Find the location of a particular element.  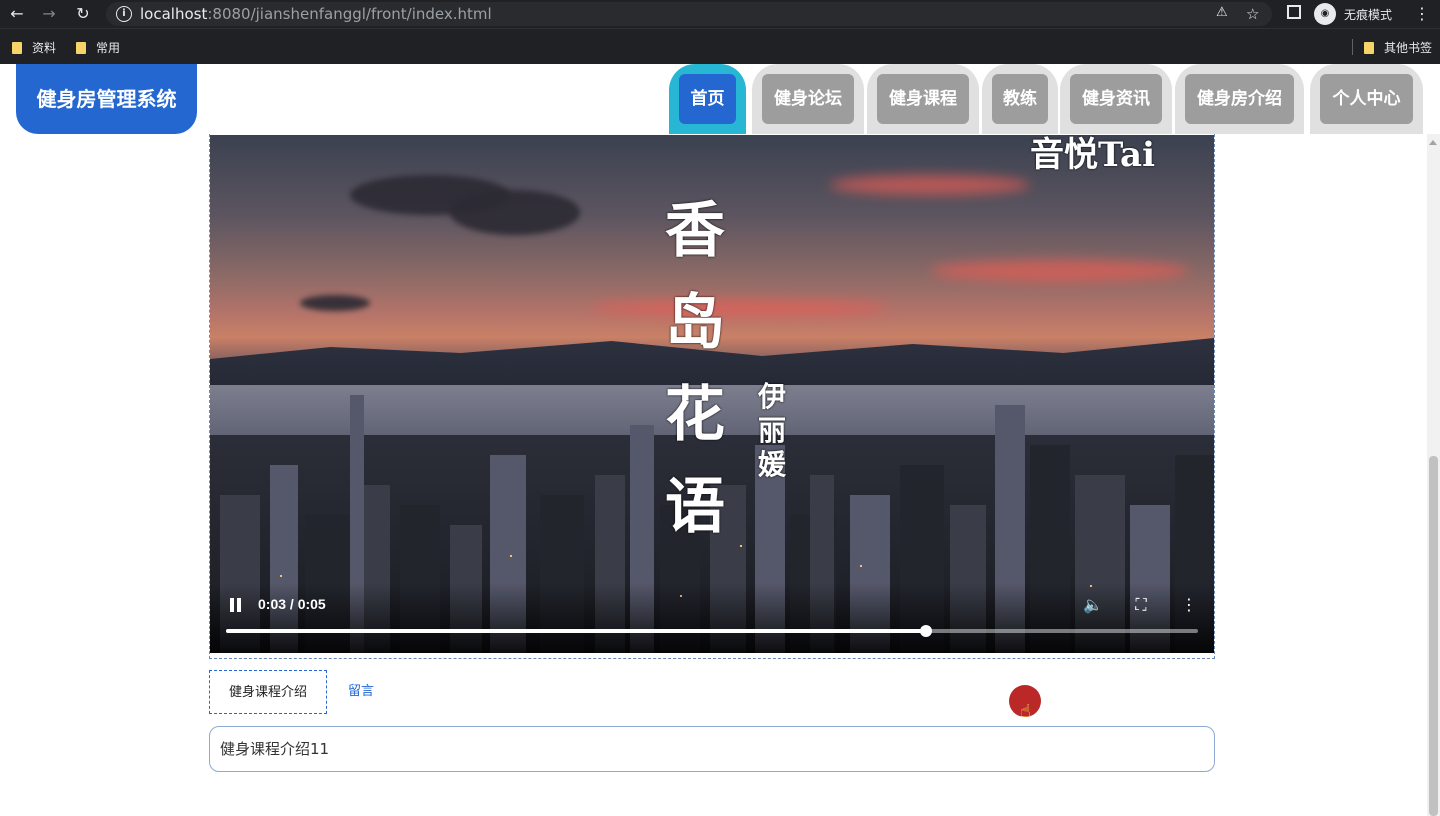

fullscreen-icon: ⛶ is located at coordinates (1141, 605).